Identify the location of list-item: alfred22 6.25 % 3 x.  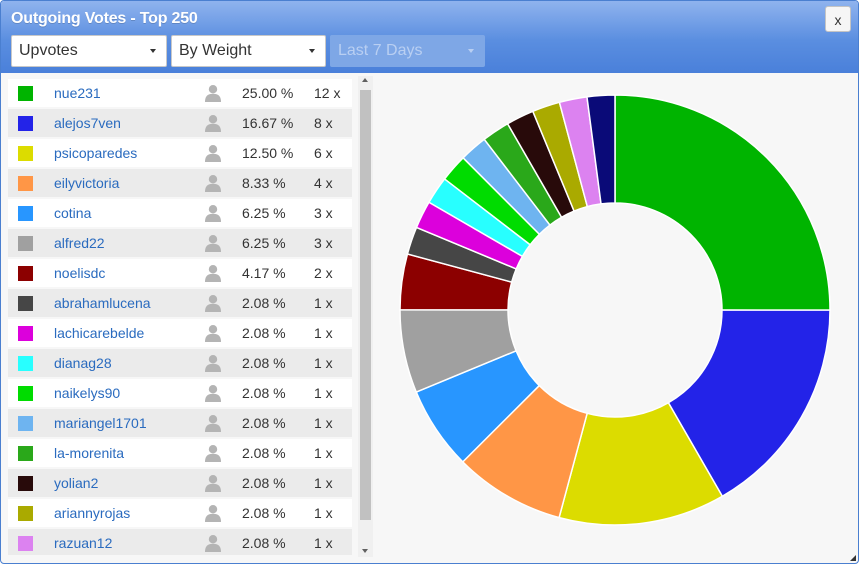
(180, 243).